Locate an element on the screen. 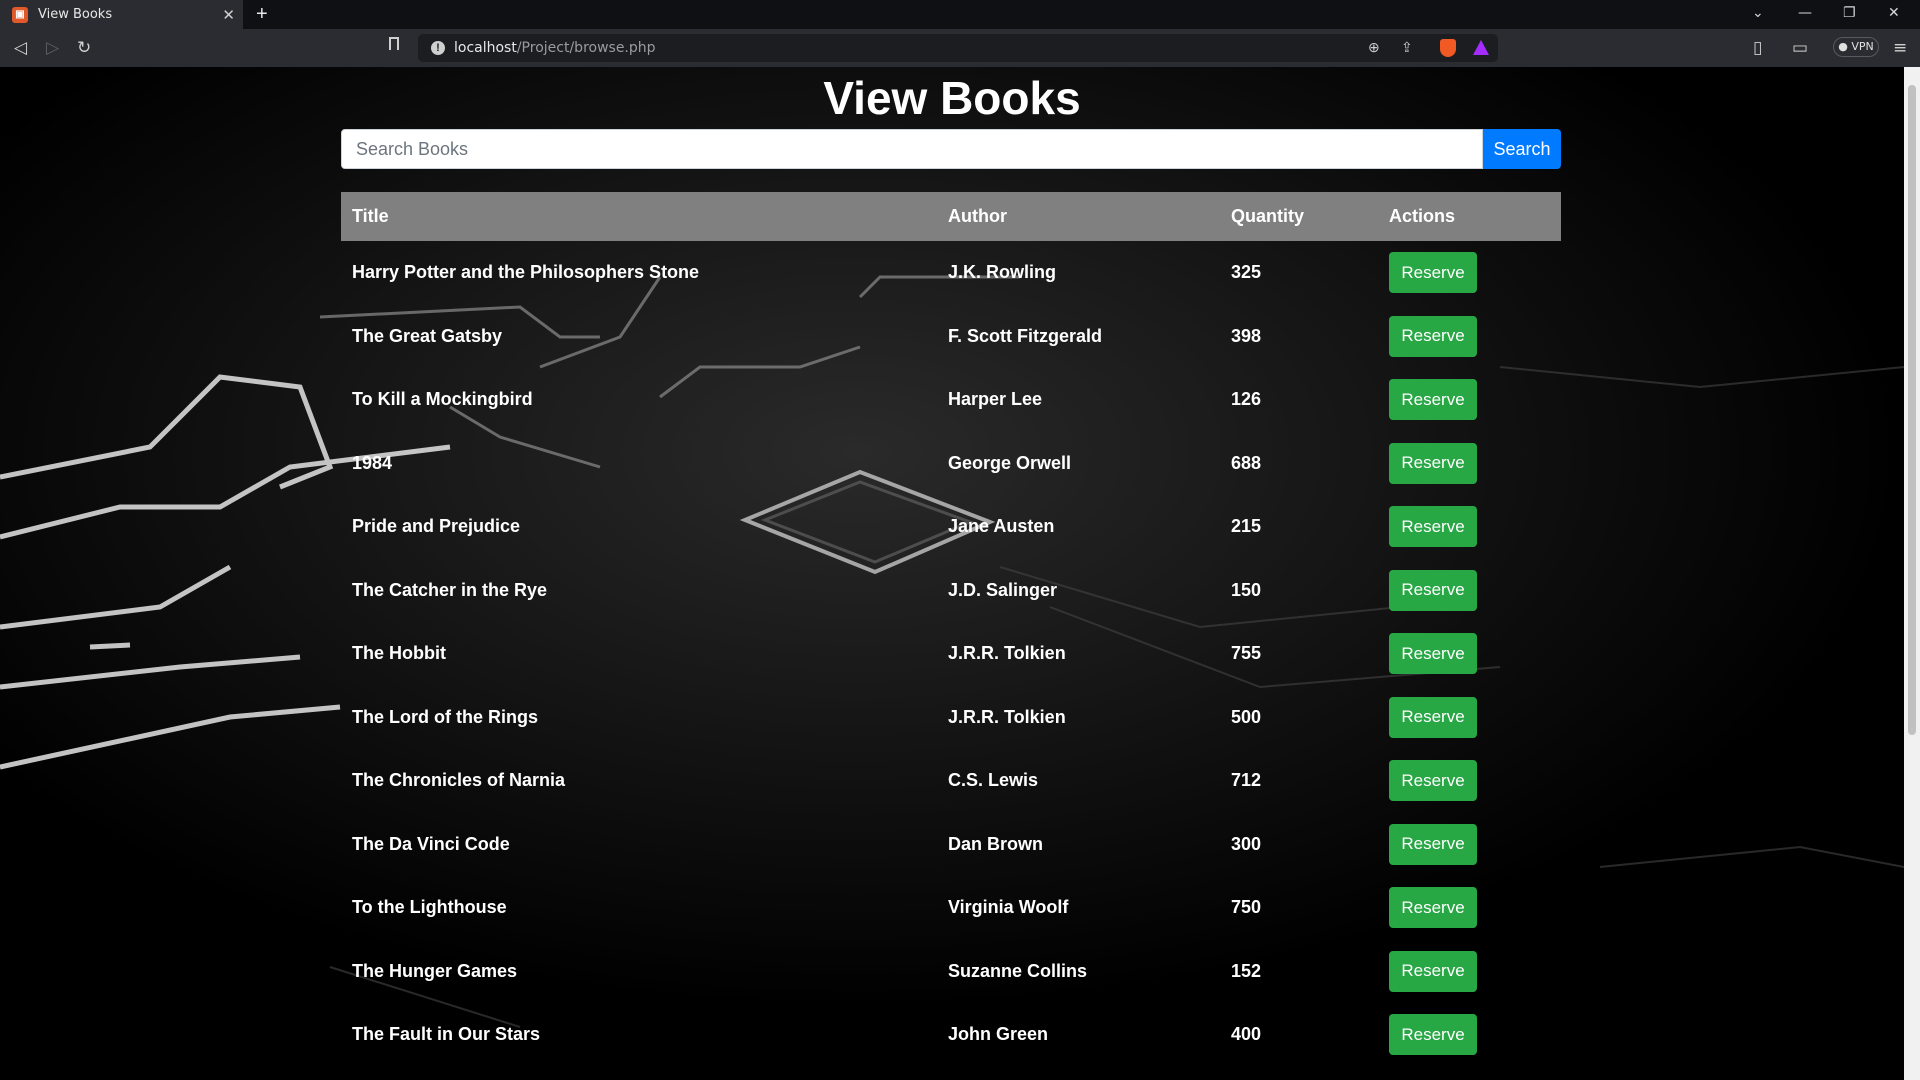 This screenshot has width=1920, height=1080. brave-shields-icon is located at coordinates (1448, 48).